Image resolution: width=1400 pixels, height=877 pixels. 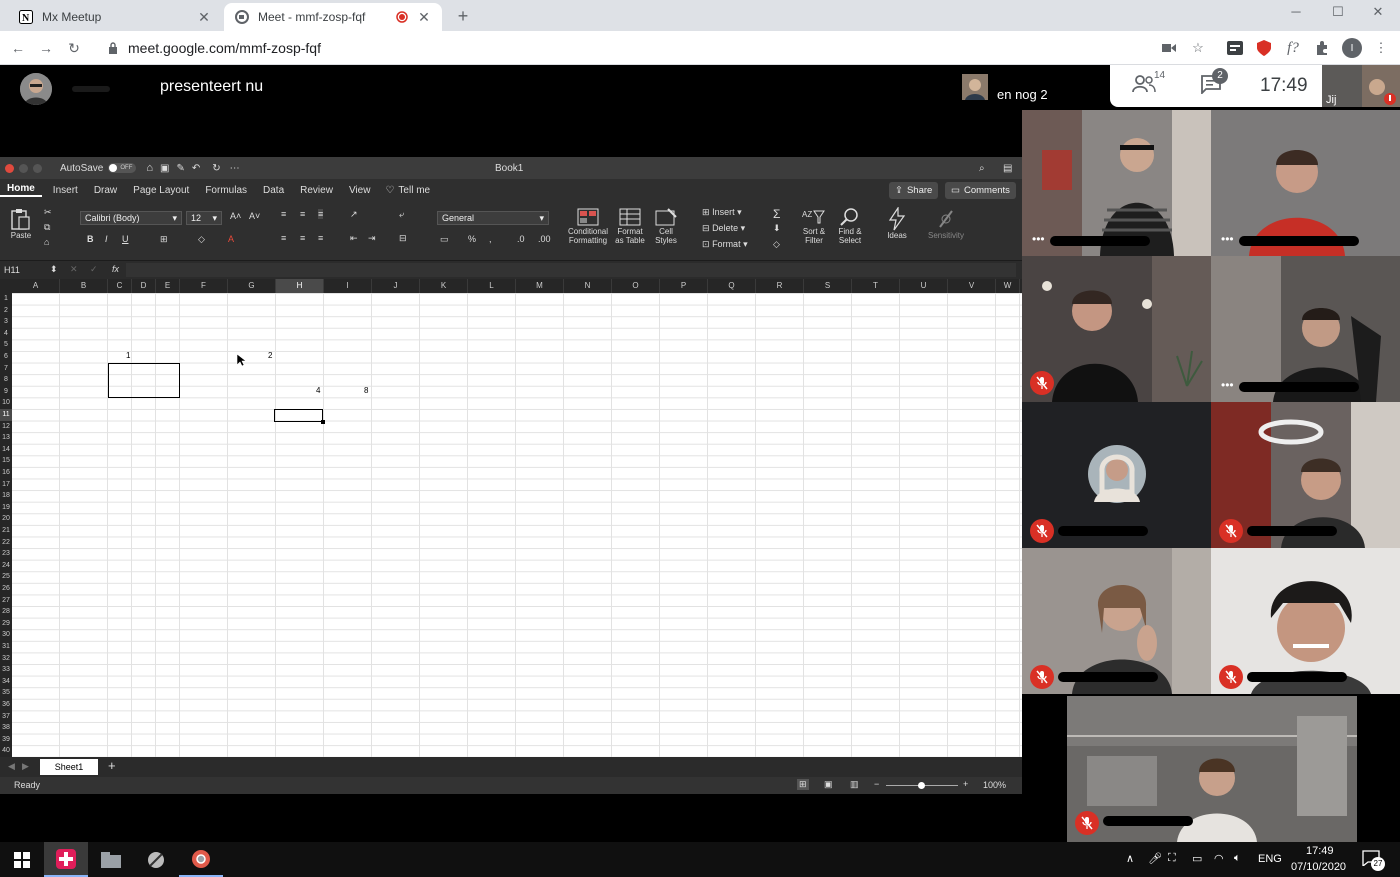 What do you see at coordinates (684, 286) in the screenshot?
I see `column-header: P` at bounding box center [684, 286].